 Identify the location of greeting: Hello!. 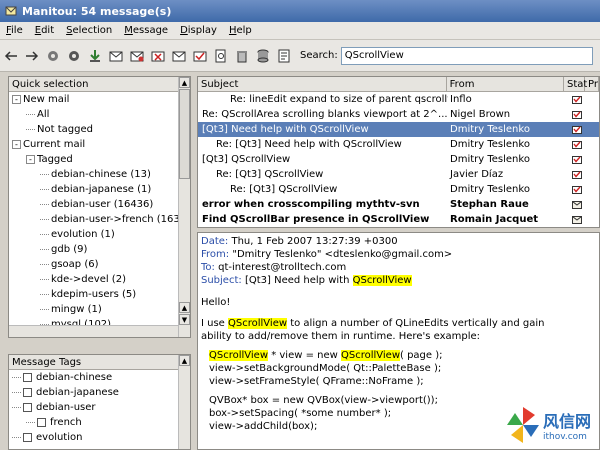
(216, 302).